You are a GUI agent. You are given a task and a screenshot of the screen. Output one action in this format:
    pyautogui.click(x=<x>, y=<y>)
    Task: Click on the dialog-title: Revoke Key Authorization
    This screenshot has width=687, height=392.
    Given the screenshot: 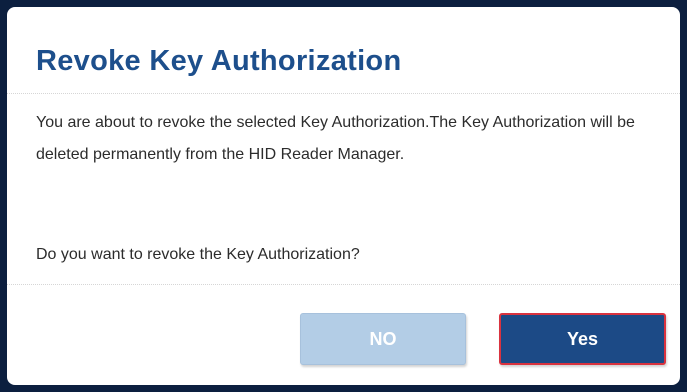 What is the action you would take?
    pyautogui.click(x=219, y=61)
    